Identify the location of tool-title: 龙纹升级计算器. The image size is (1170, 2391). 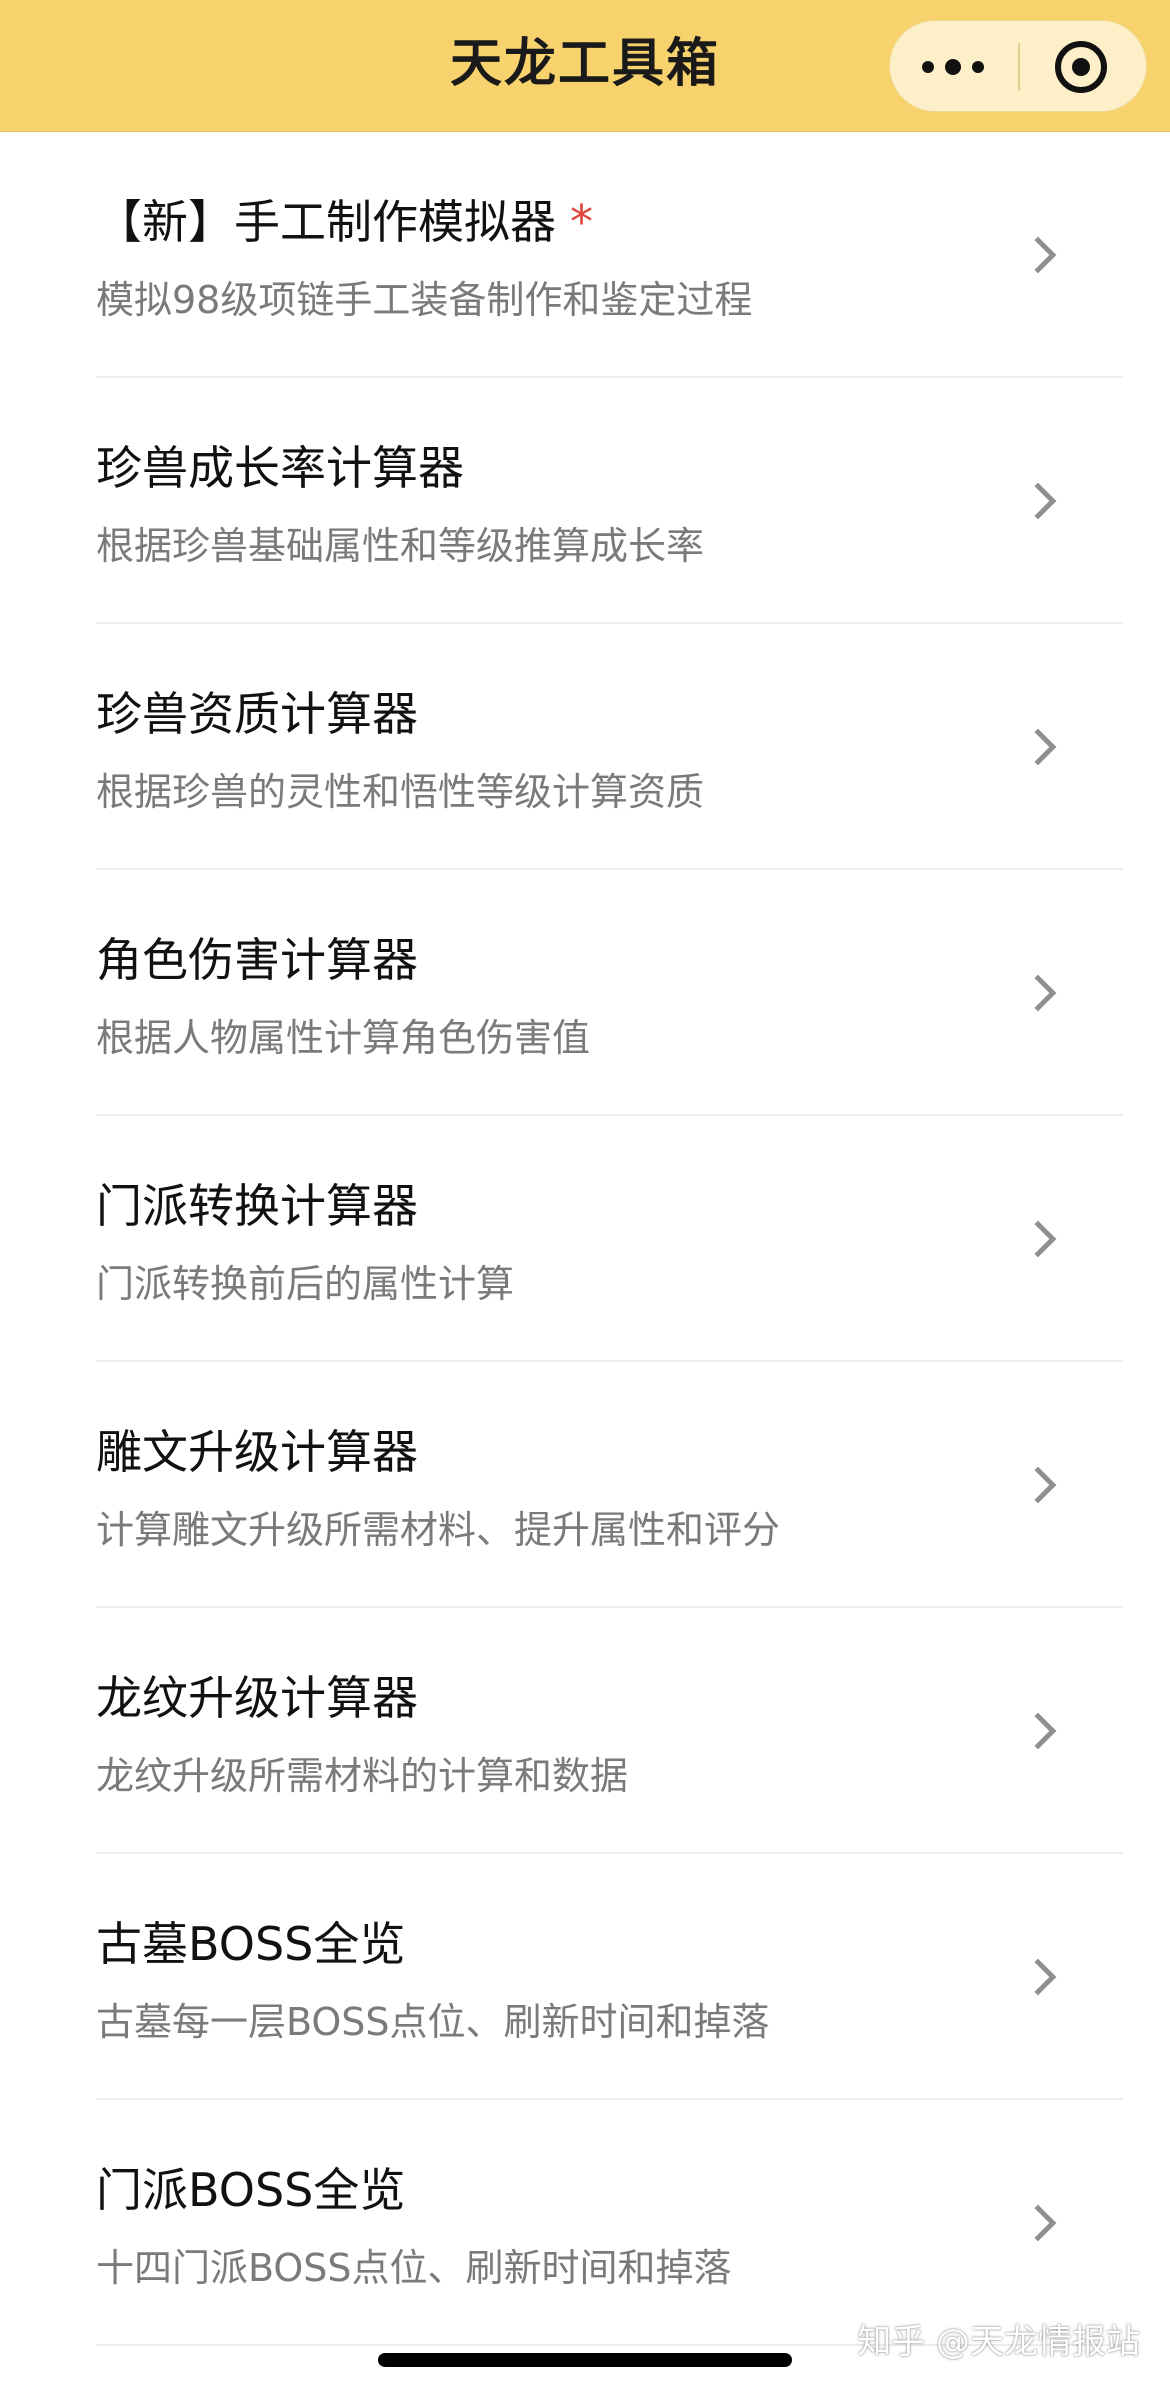
(257, 1698).